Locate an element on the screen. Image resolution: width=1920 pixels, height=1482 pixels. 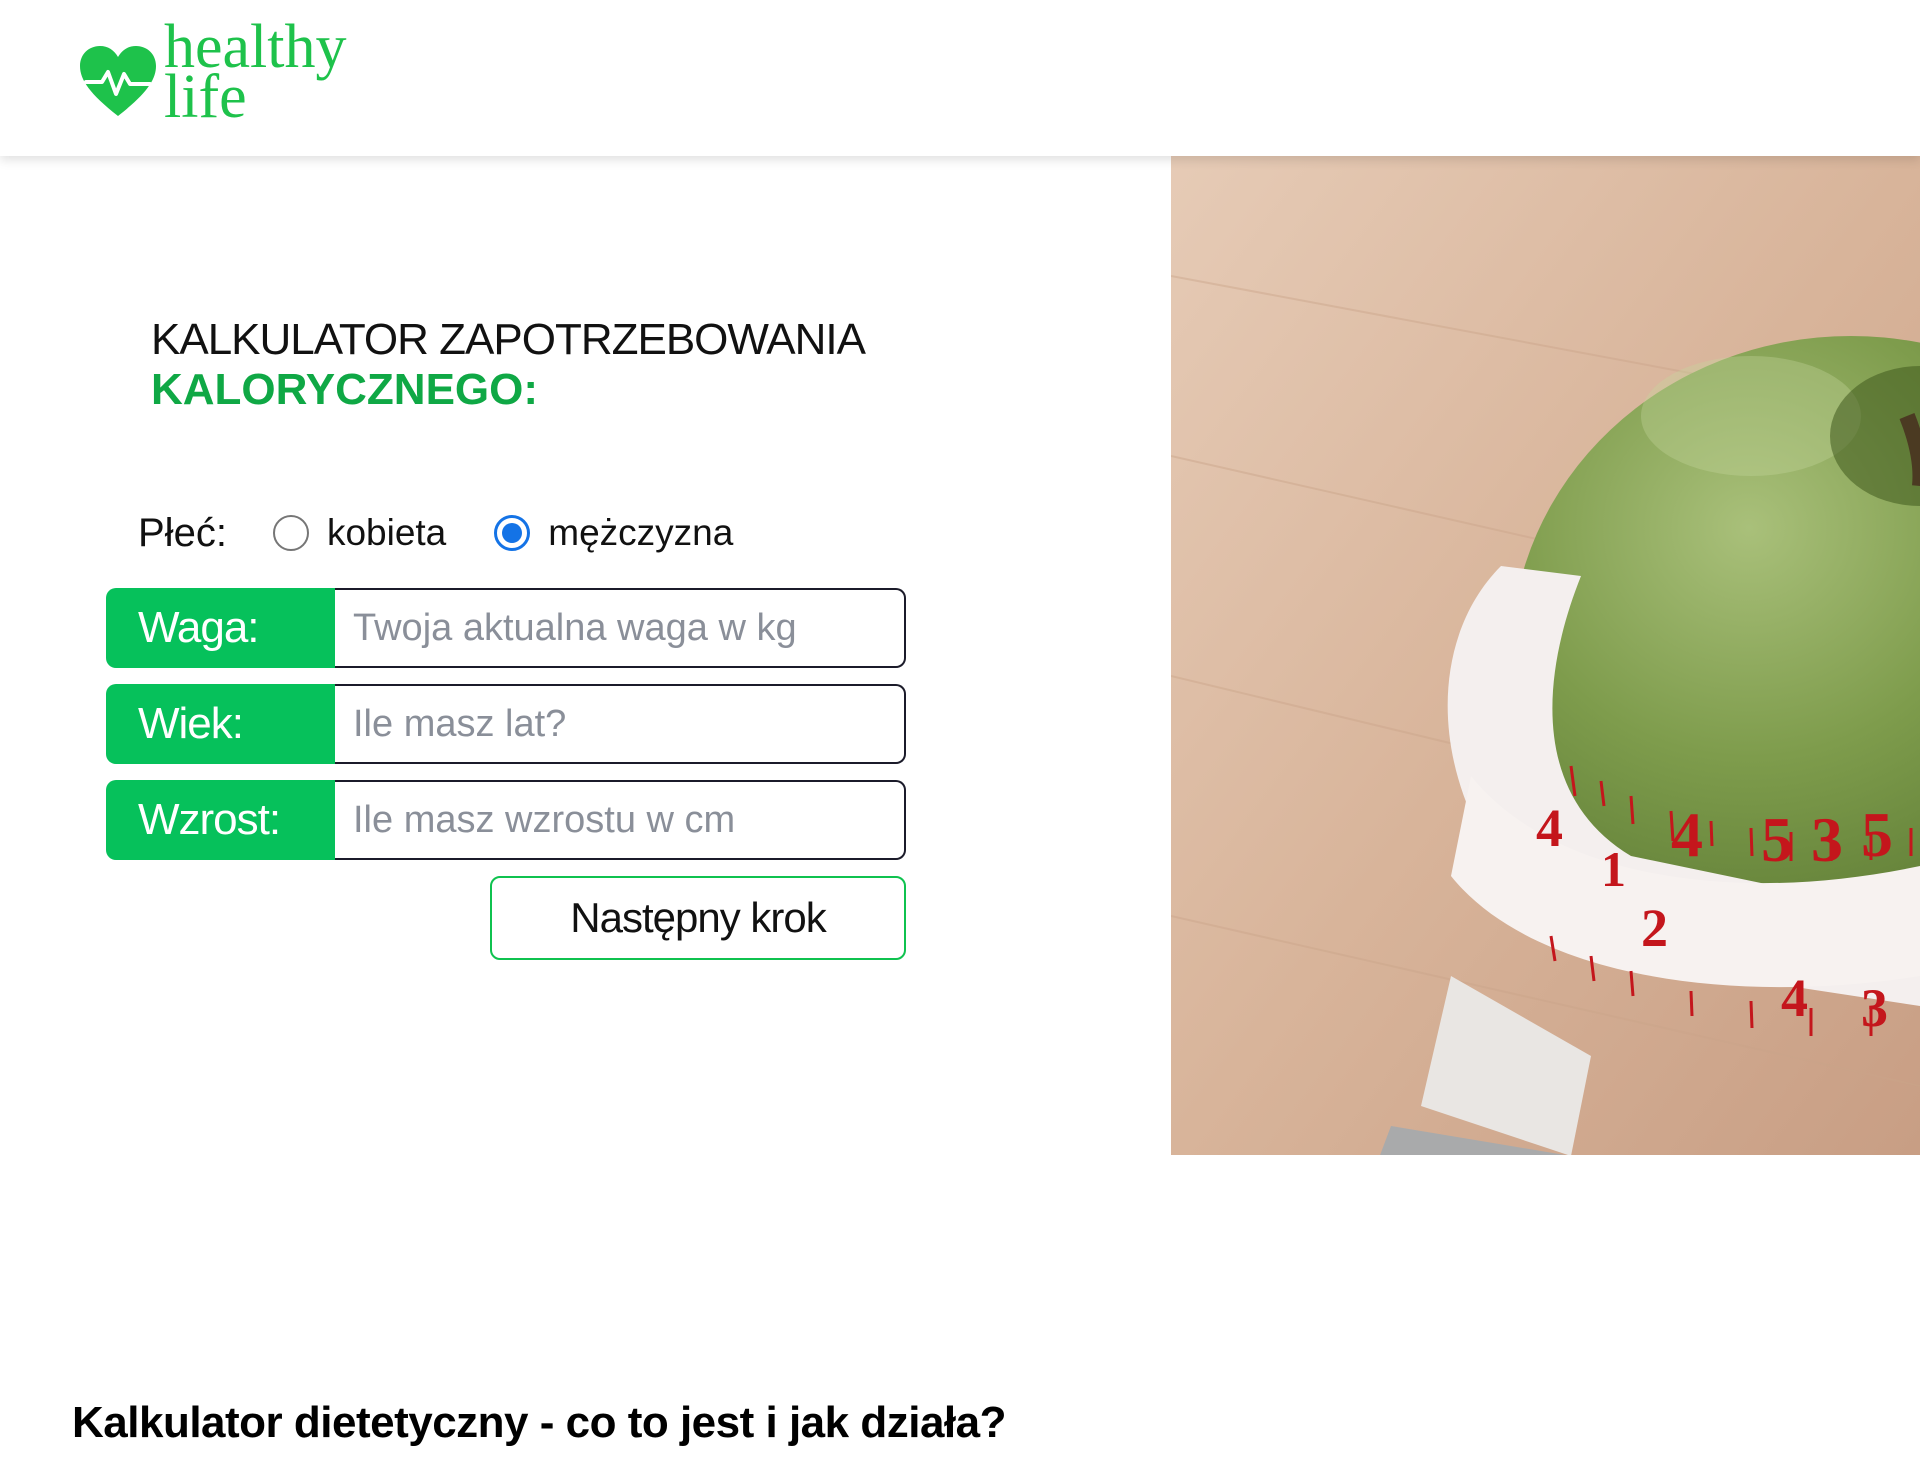
site-header: healthy life is located at coordinates (960, 78).